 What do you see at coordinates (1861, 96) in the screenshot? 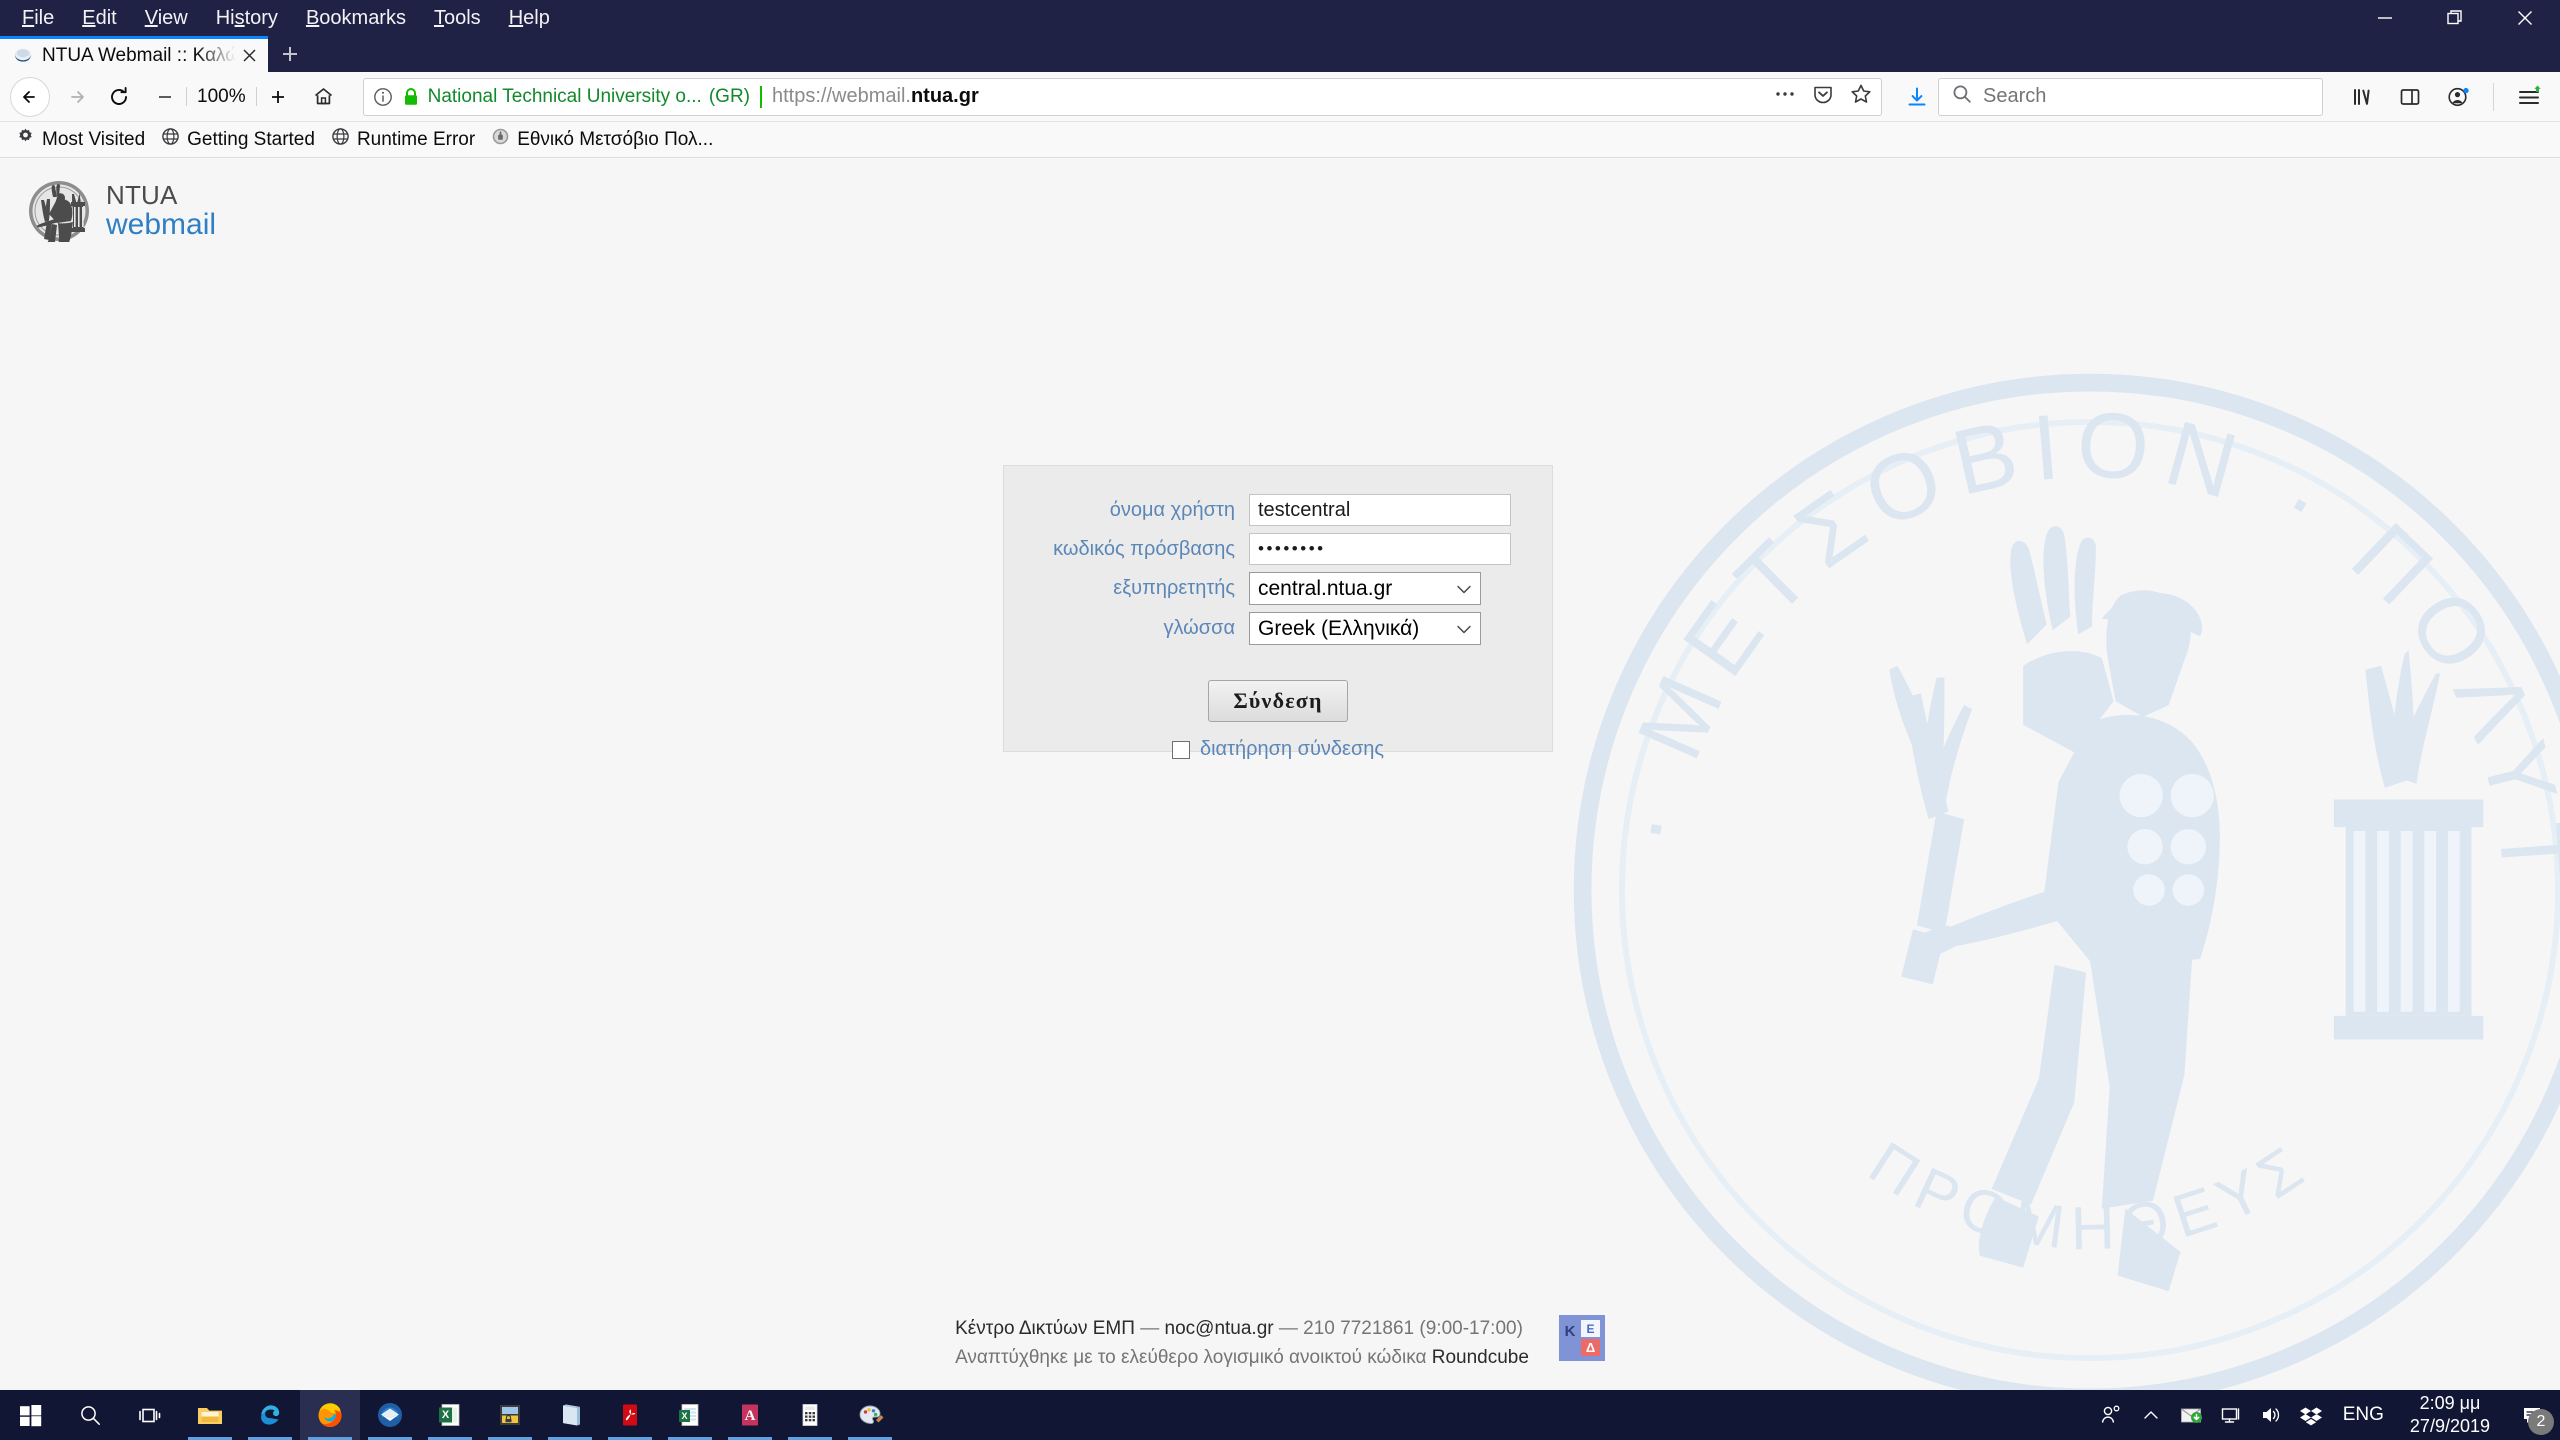
I see `star-icon` at bounding box center [1861, 96].